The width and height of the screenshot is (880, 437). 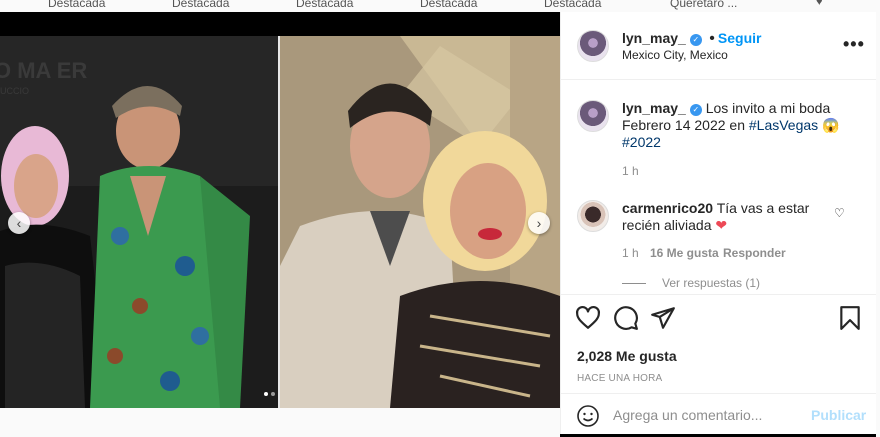 I want to click on add-comment-bar: Publicar, so click(x=719, y=414).